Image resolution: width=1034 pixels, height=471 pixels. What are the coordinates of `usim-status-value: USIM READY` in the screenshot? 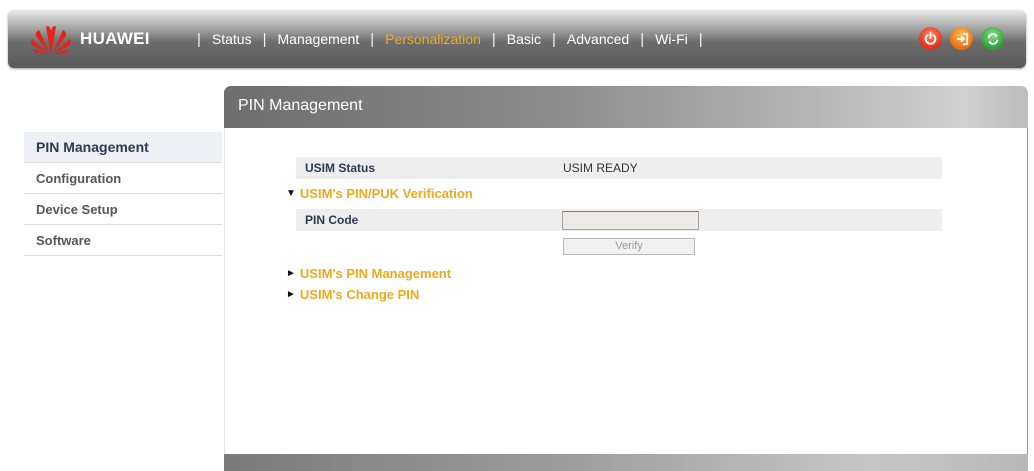 It's located at (600, 168).